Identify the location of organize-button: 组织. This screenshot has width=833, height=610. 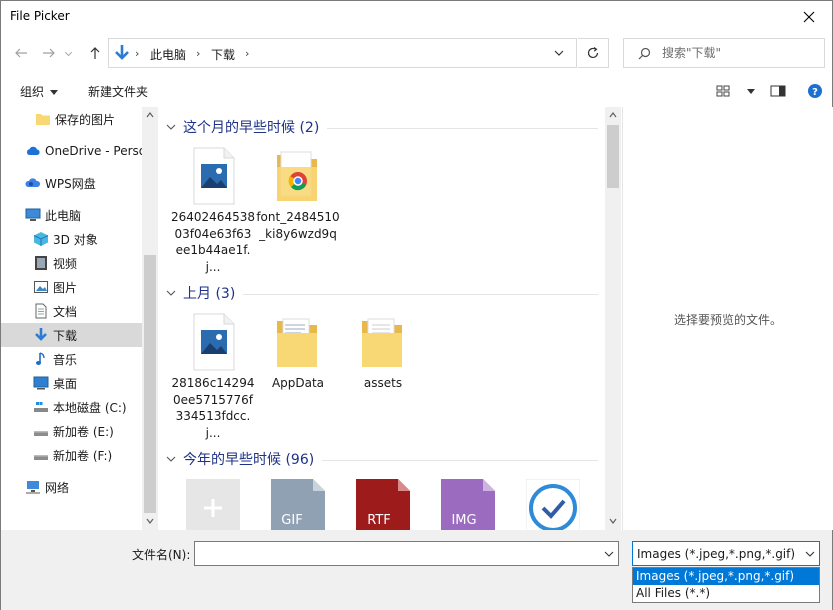
(39, 91).